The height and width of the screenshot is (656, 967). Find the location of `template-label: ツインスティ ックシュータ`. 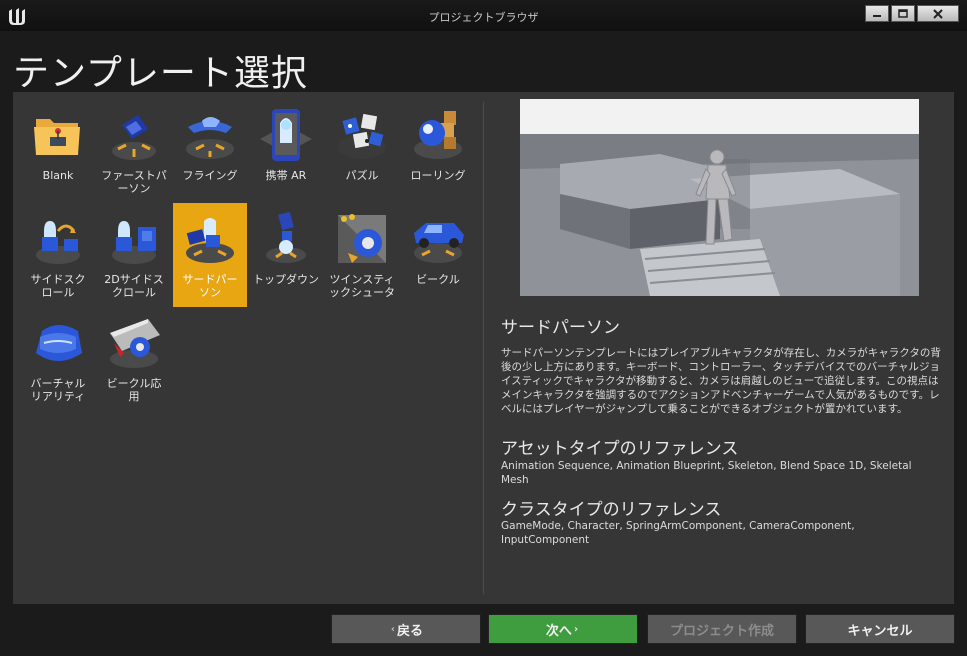

template-label: ツインスティ ックシュータ is located at coordinates (362, 286).